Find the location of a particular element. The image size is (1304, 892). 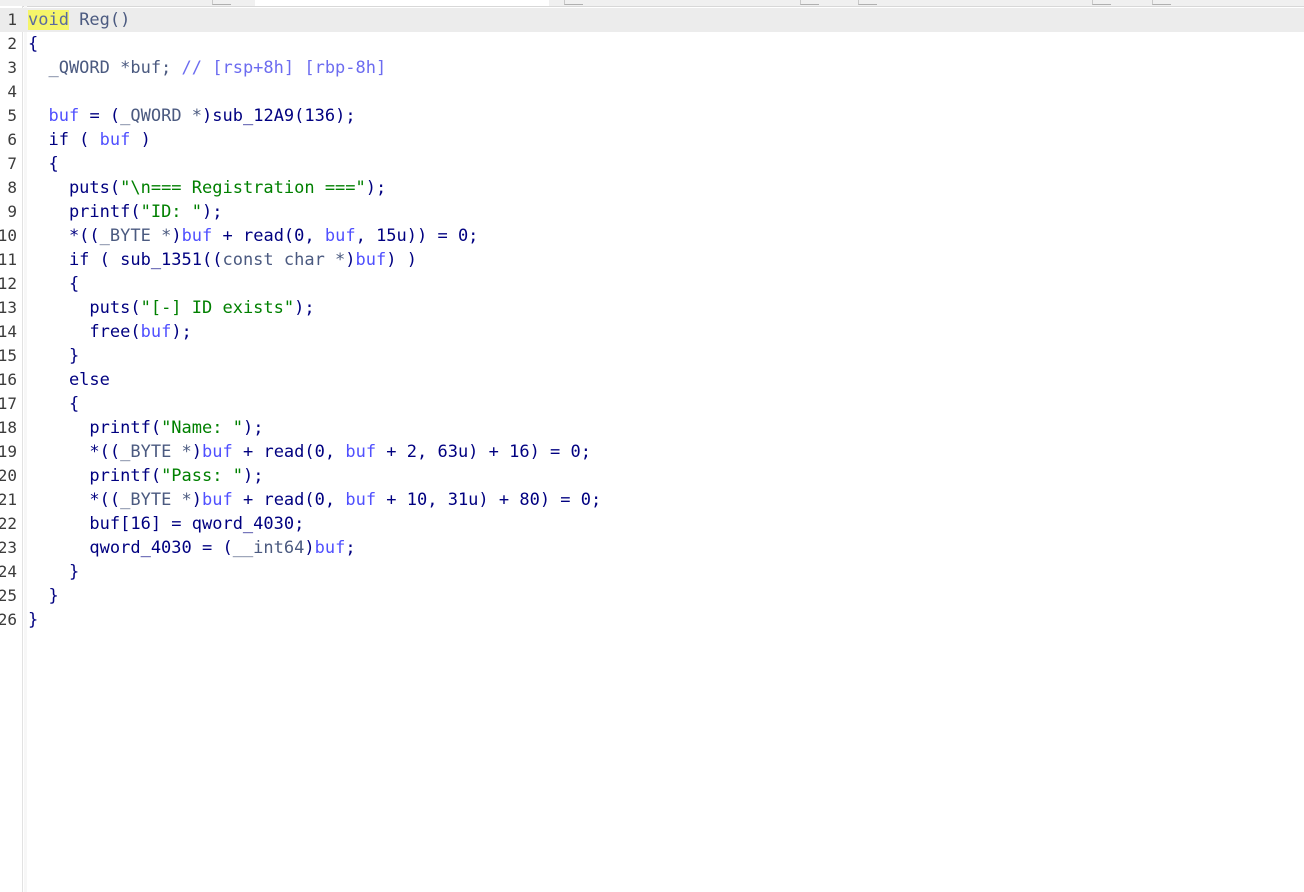

code-text: printf("Pass: "); is located at coordinates (145, 476).